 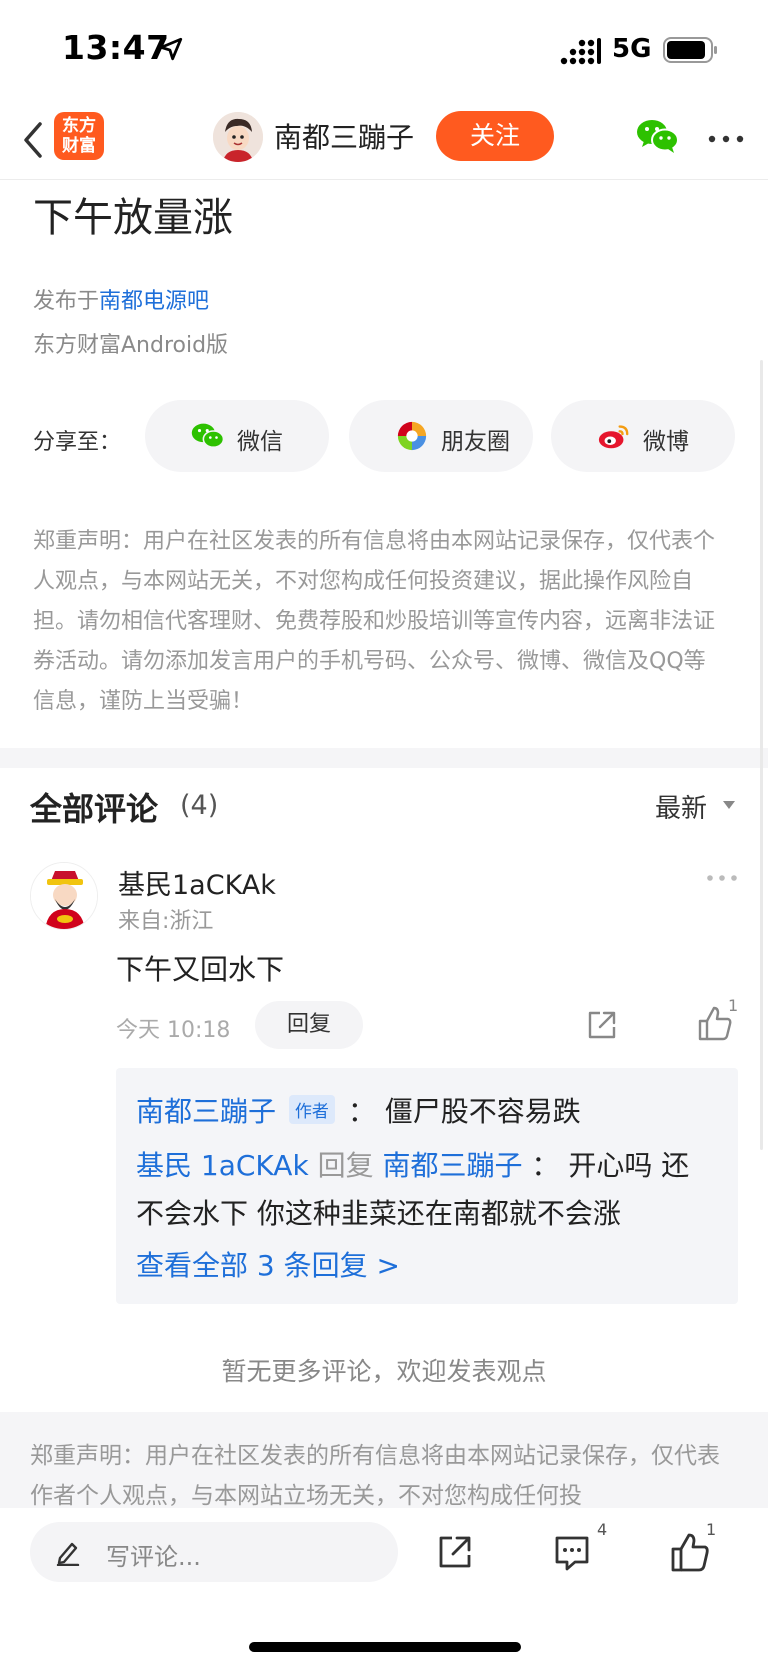 I want to click on pen-icon, so click(x=68, y=1554).